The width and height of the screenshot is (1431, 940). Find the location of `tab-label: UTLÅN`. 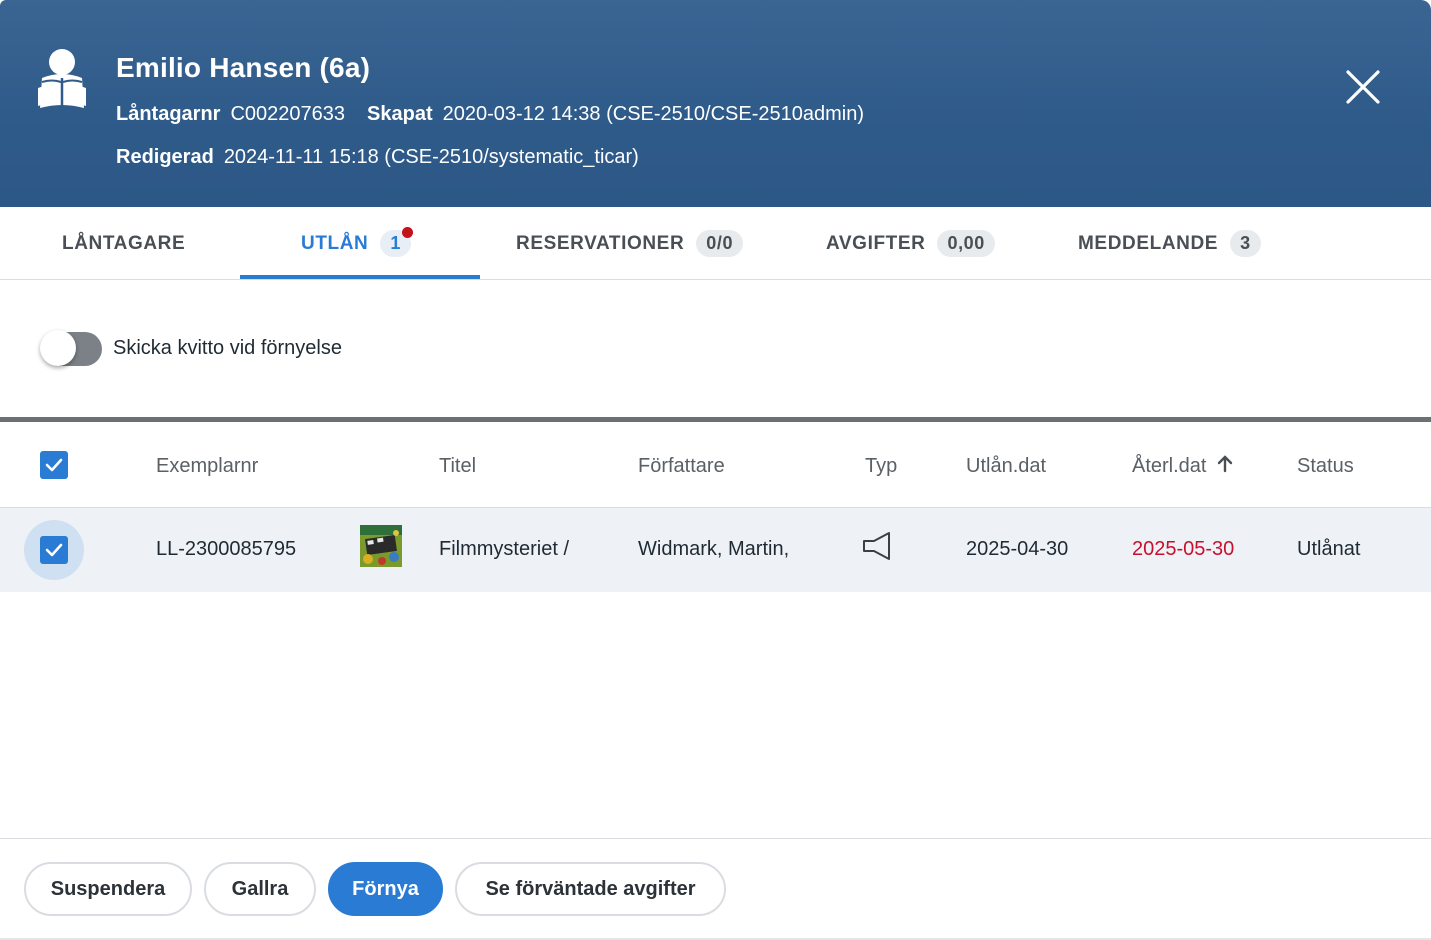

tab-label: UTLÅN is located at coordinates (335, 243).